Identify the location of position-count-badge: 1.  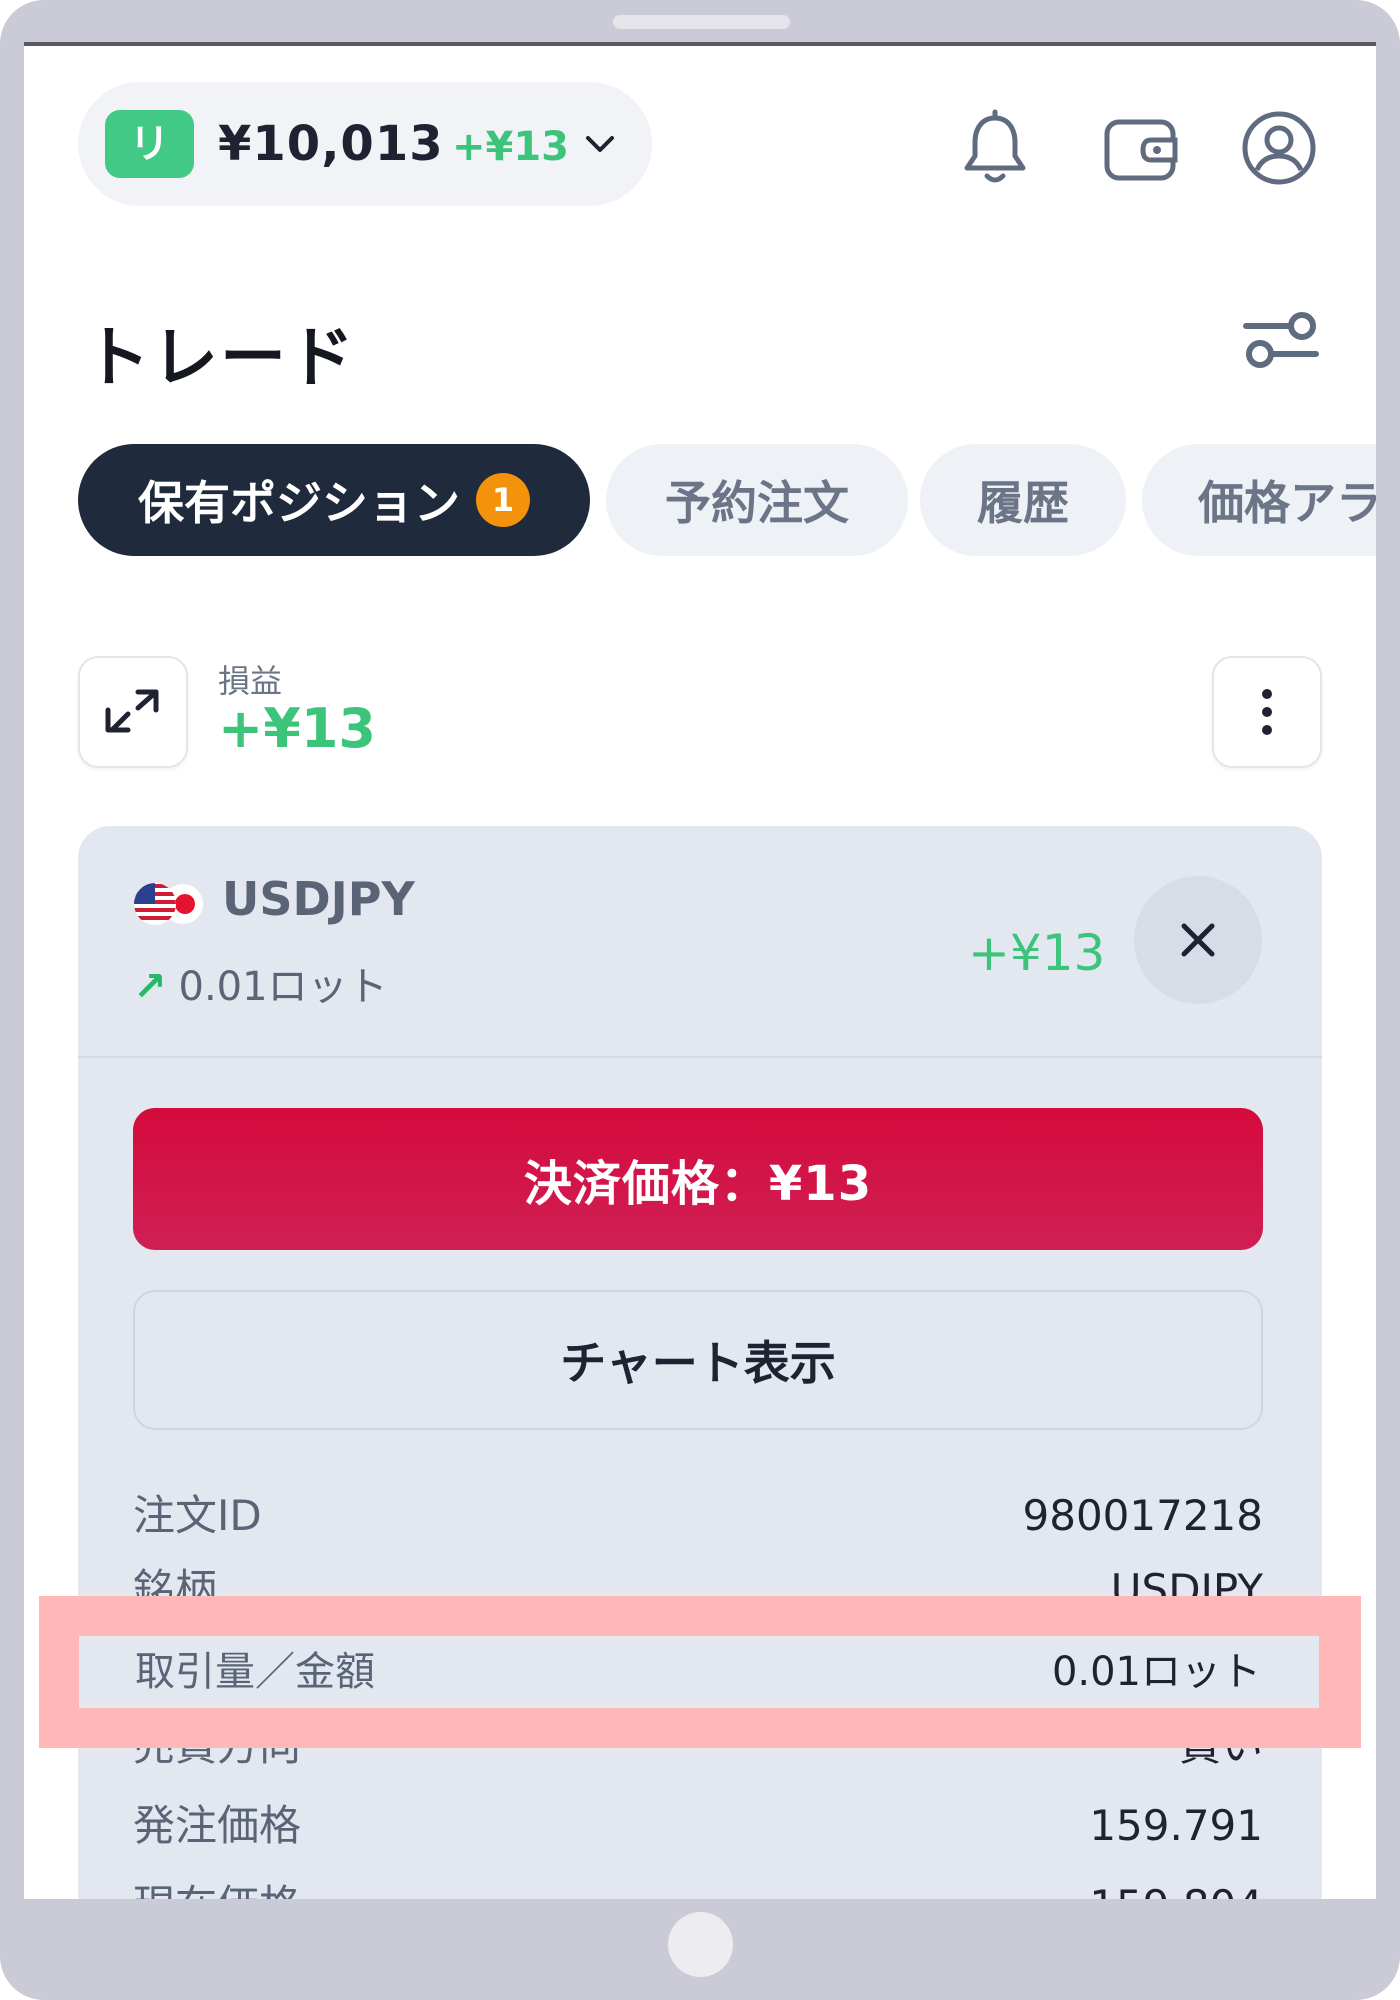
(503, 500).